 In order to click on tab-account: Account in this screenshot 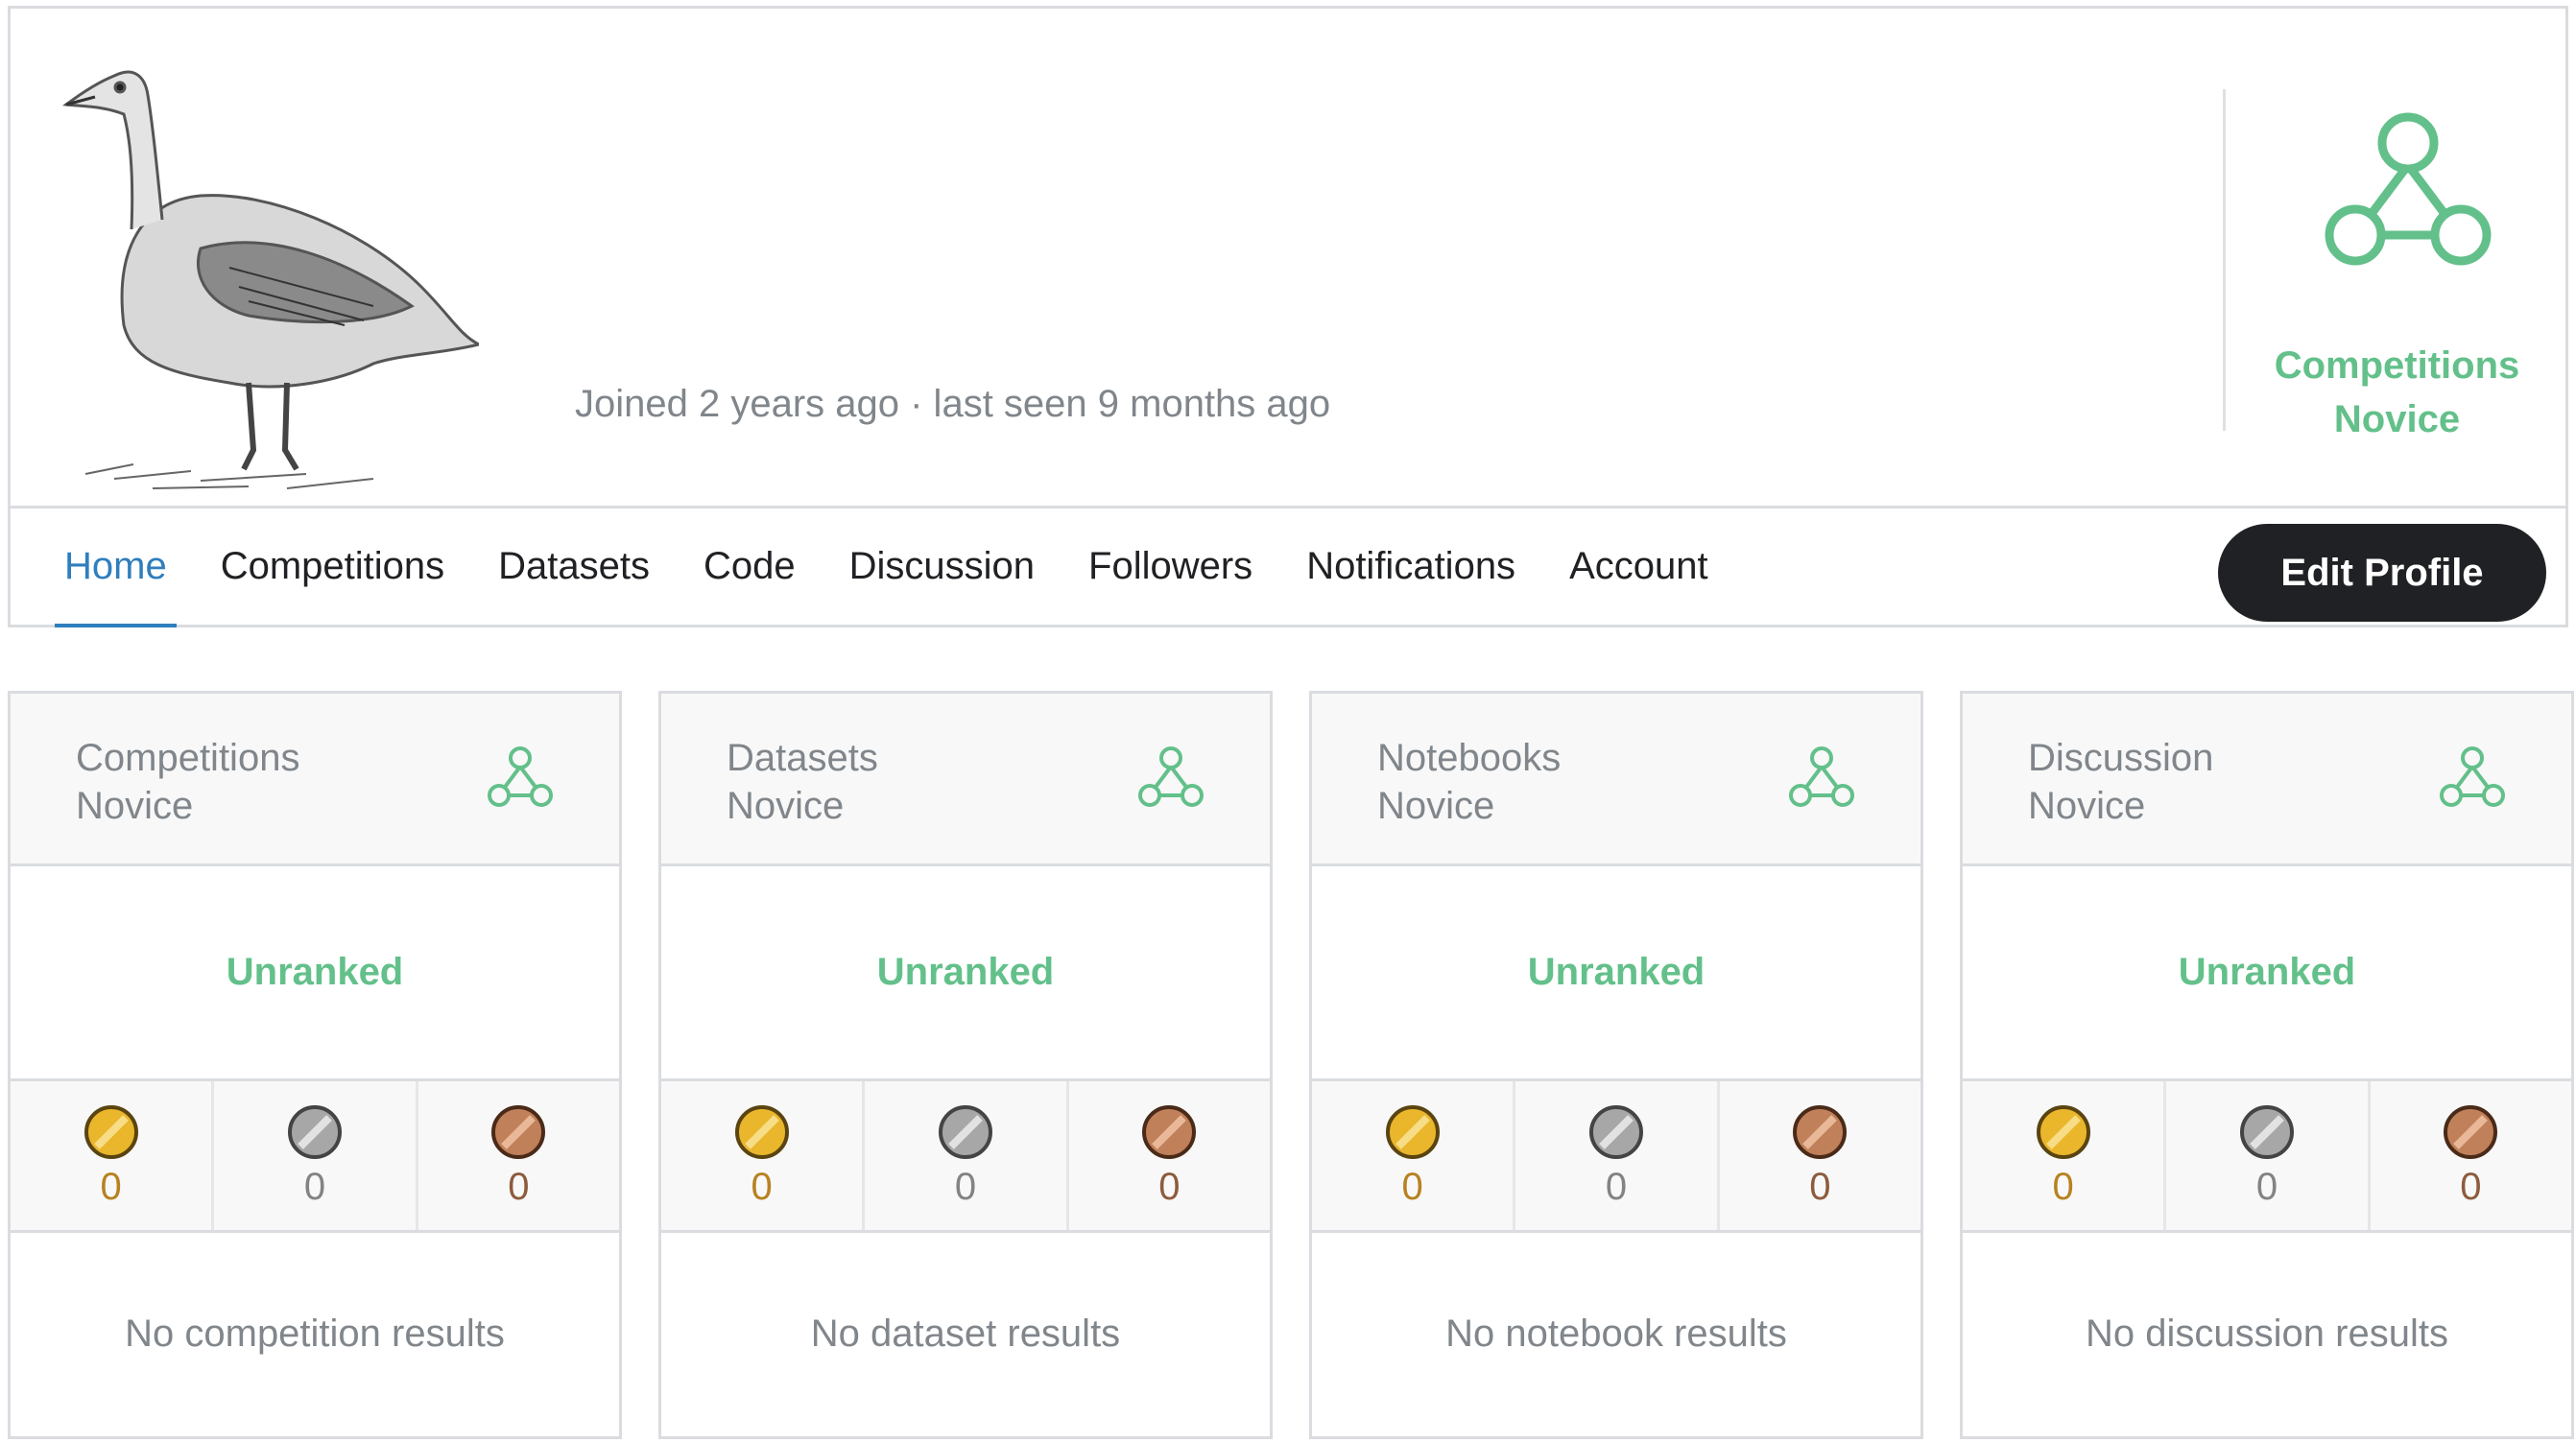, I will do `click(1638, 568)`.